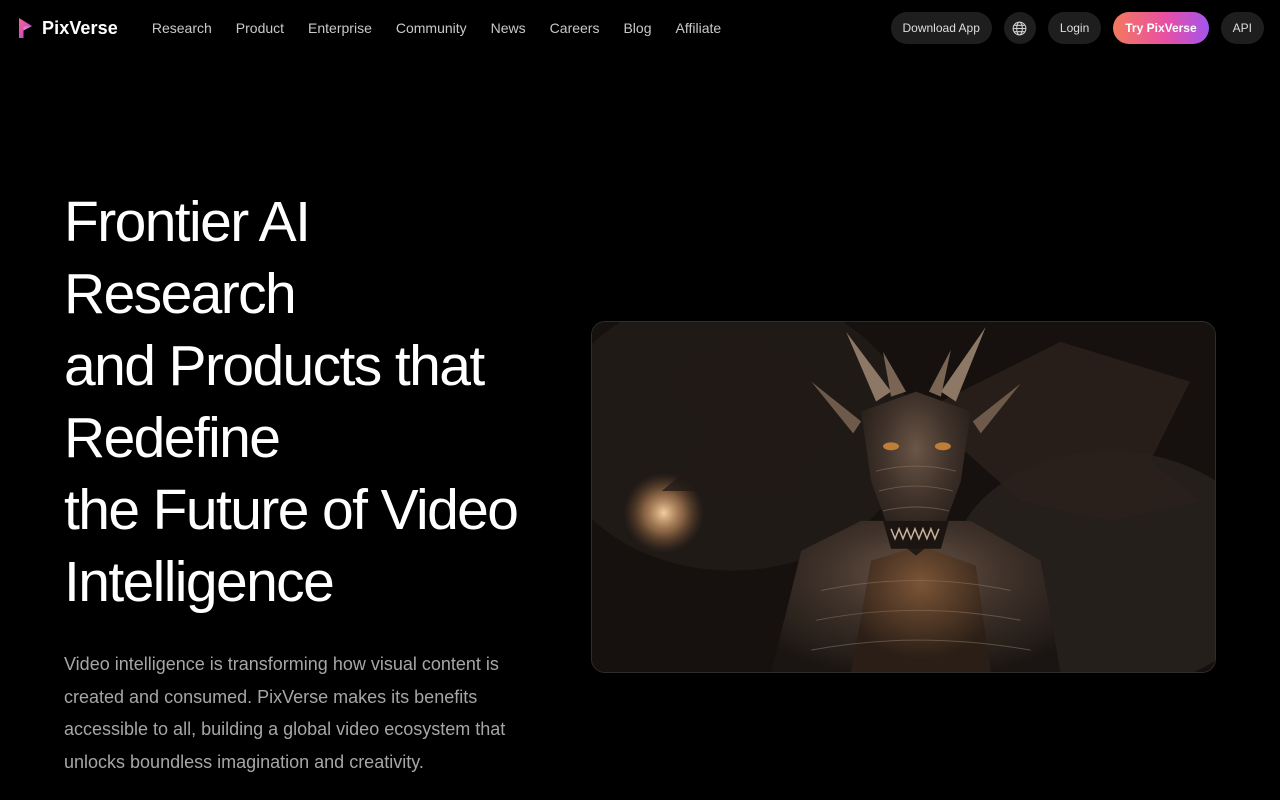 This screenshot has width=1280, height=800. I want to click on nav-link-product: Product, so click(260, 28).